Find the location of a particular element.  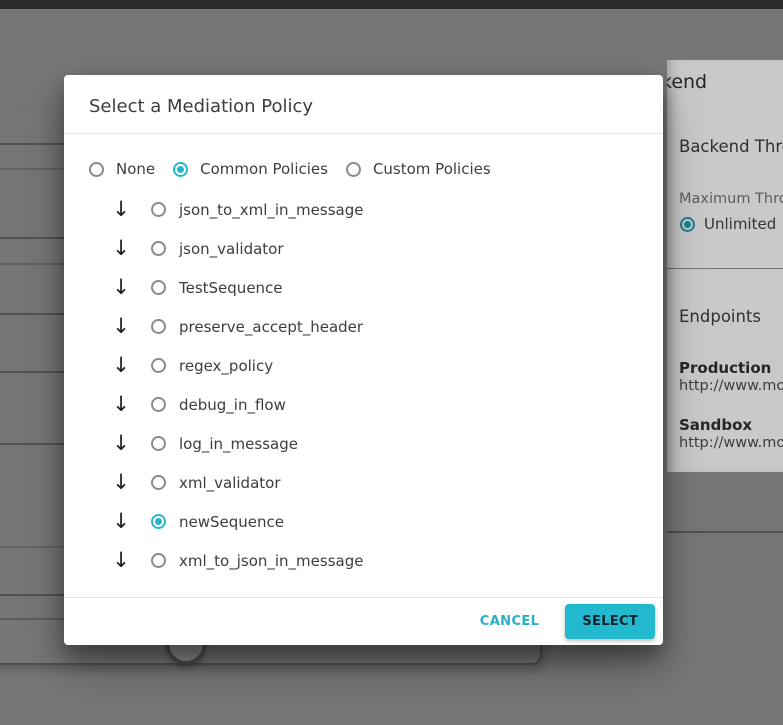

backend-throughput-title: Backend Throu is located at coordinates (731, 146).